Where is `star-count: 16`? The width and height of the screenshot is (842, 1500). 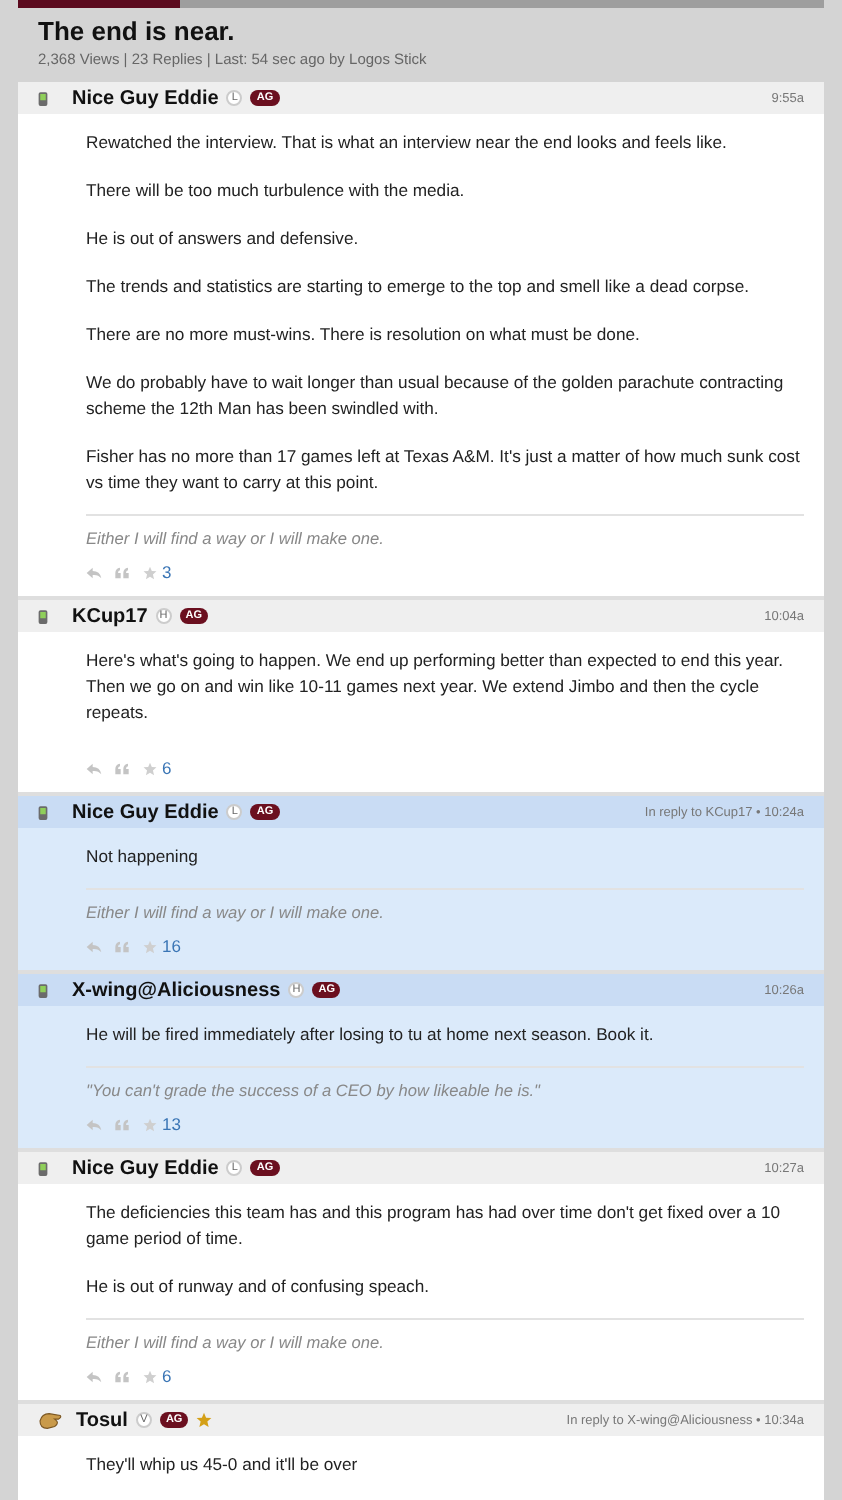
star-count: 16 is located at coordinates (171, 946).